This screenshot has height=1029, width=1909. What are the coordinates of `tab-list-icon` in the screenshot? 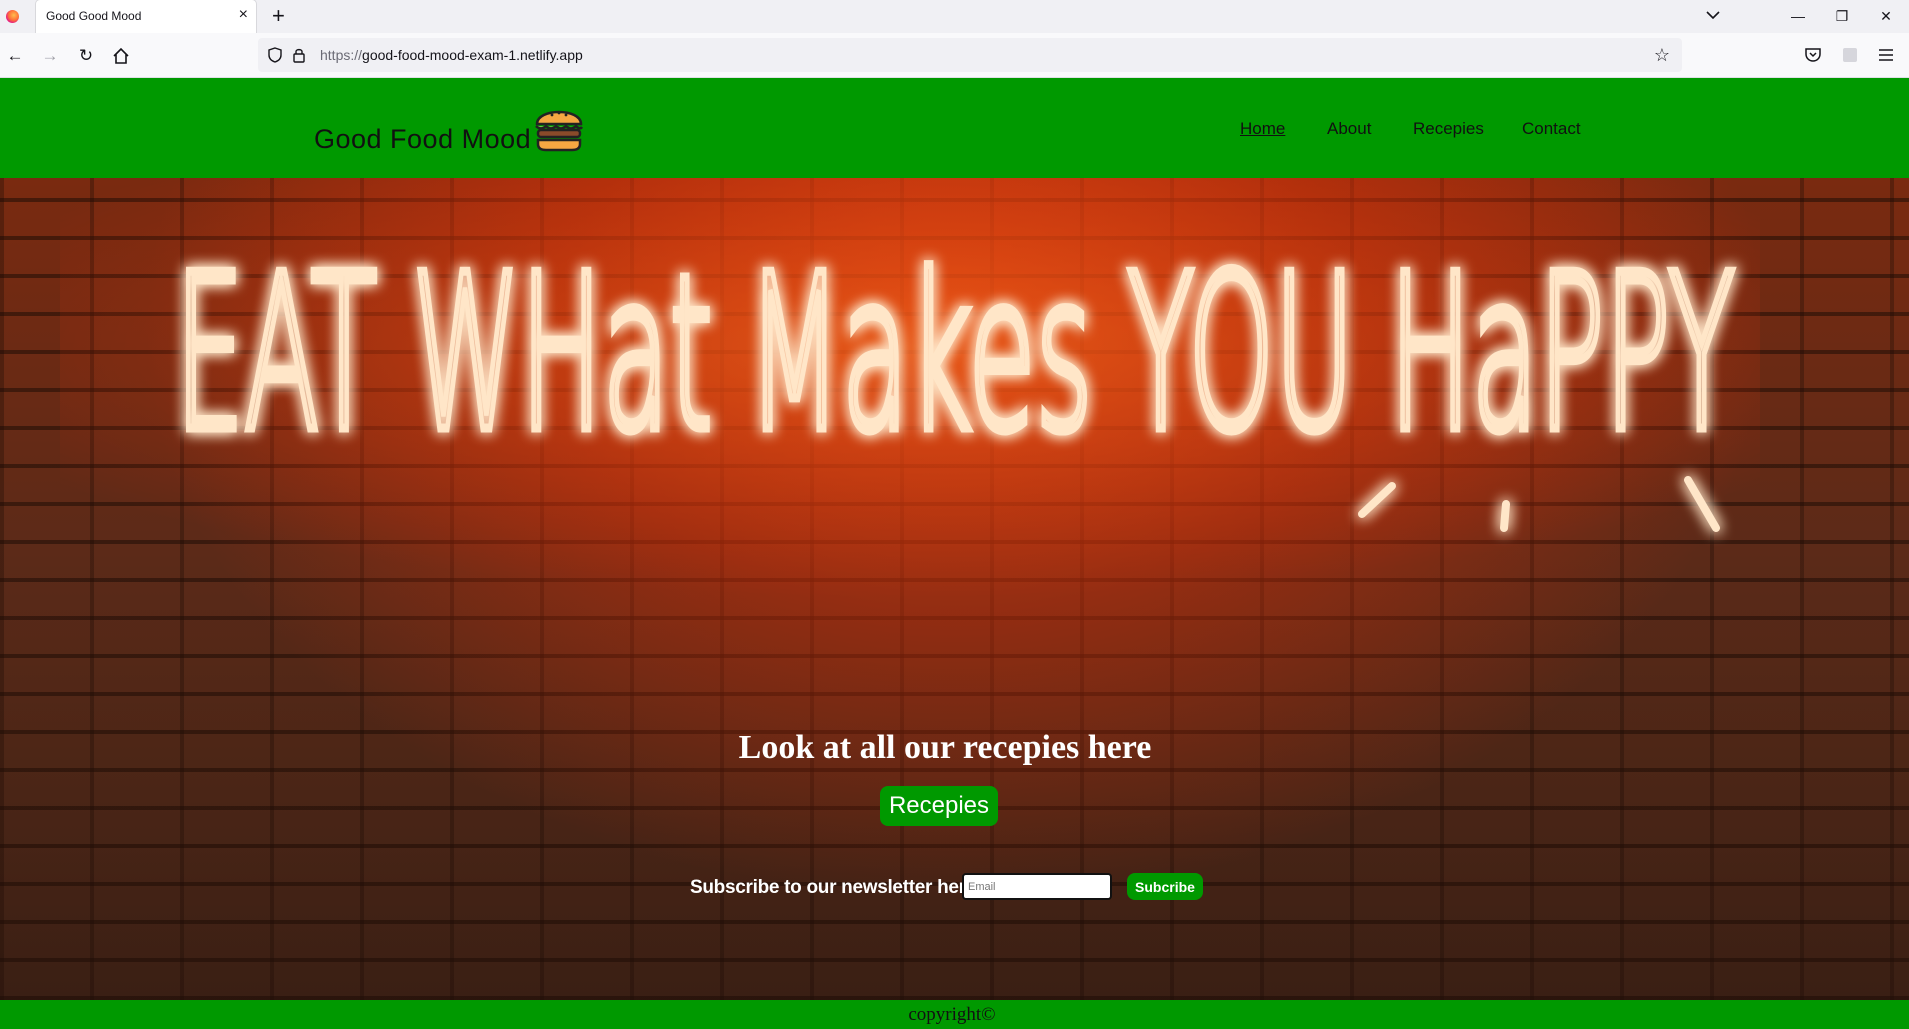 It's located at (1713, 15).